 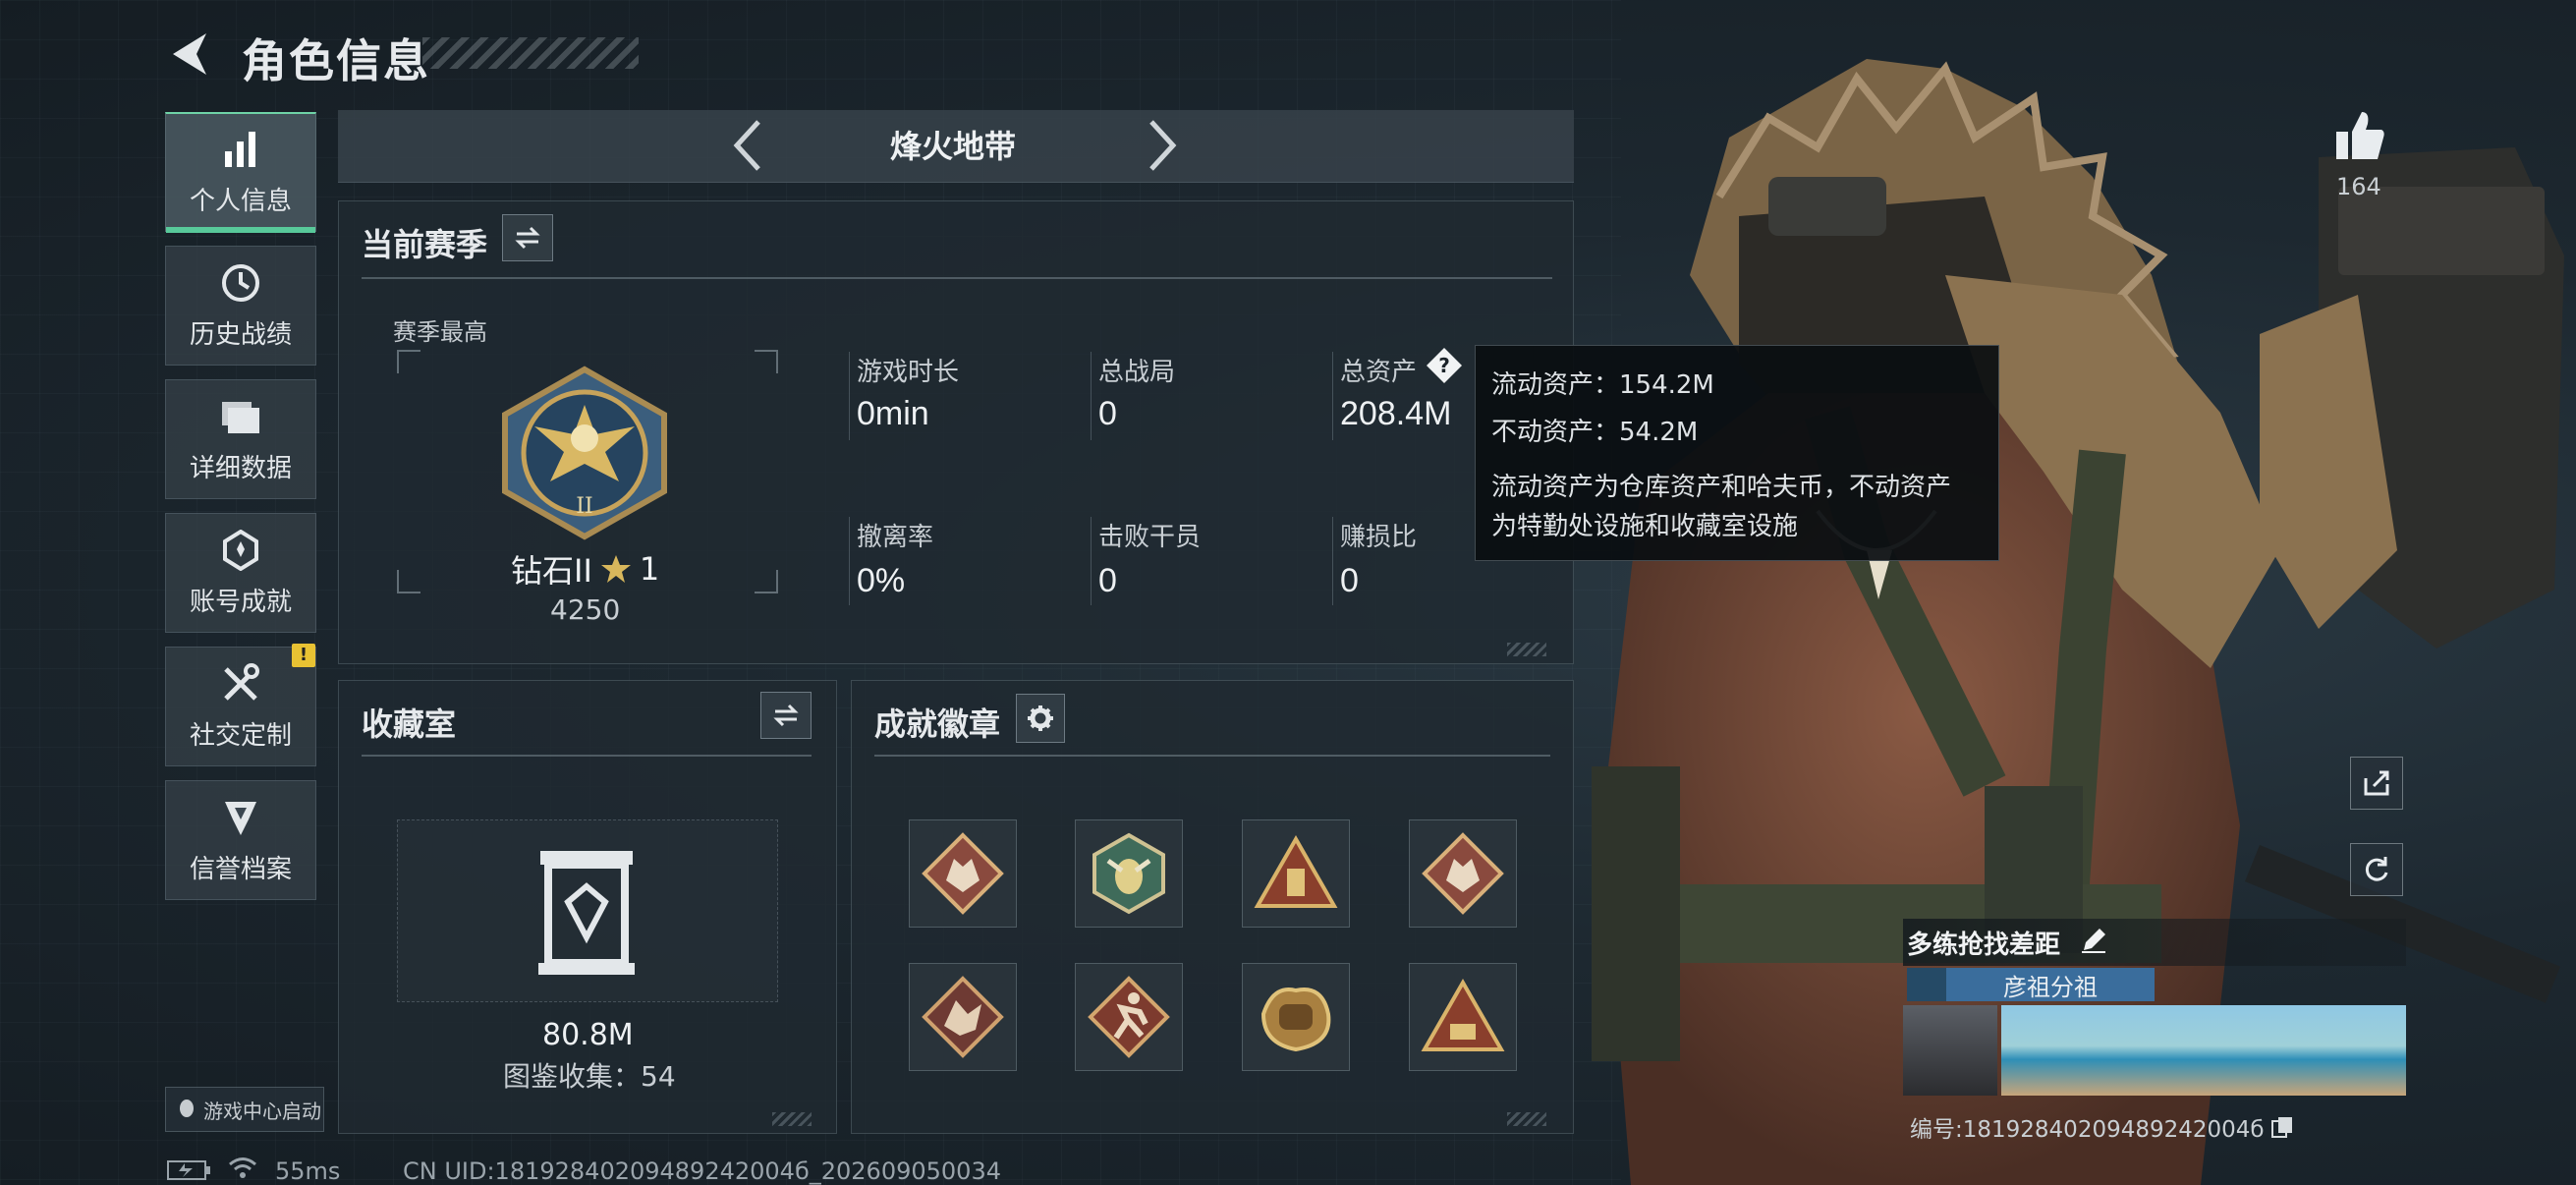 I want to click on player-uid-row: 编号:18192840209489242004б, so click(x=2102, y=1127).